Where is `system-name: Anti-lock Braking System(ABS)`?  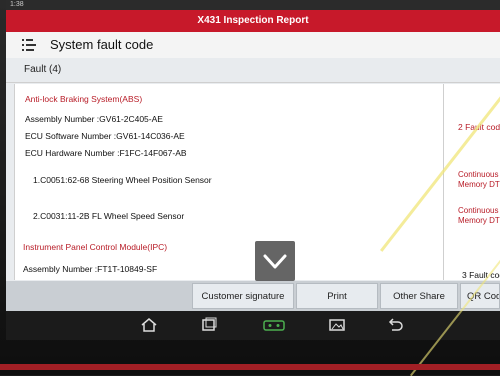
system-name: Anti-lock Braking System(ABS) is located at coordinates (84, 99).